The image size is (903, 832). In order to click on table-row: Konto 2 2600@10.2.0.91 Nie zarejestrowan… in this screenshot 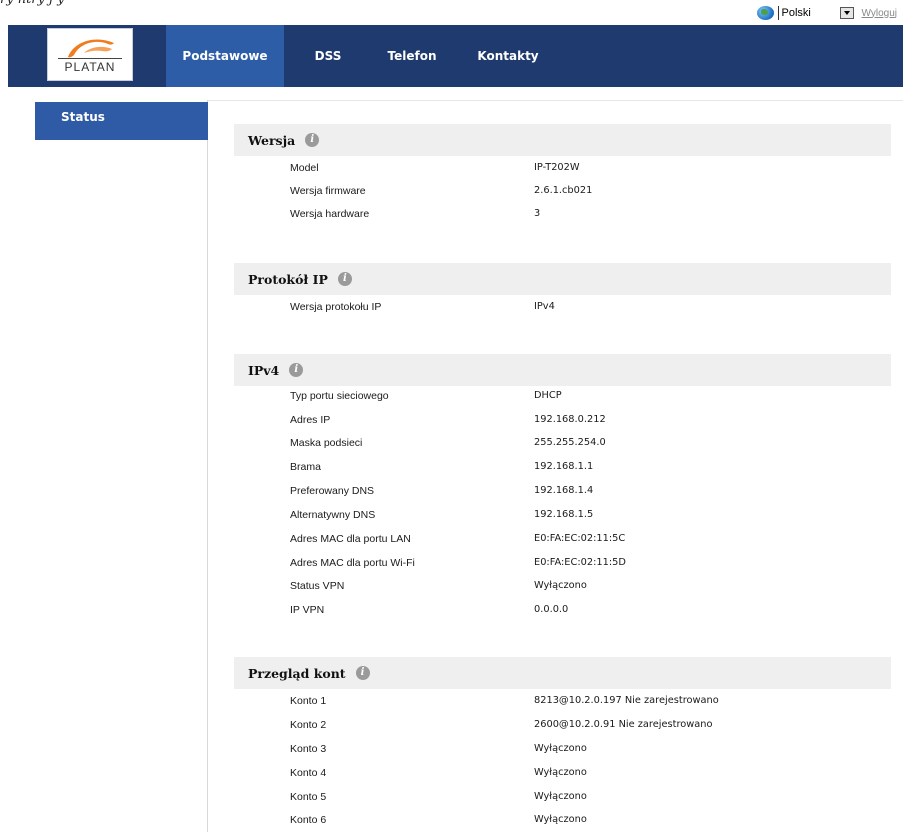, I will do `click(555, 727)`.